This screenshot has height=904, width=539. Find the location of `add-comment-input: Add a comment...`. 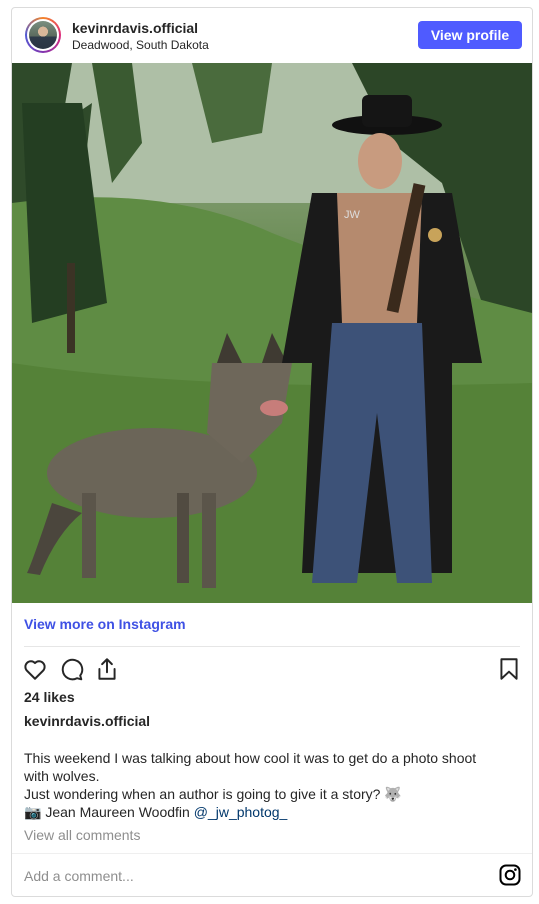

add-comment-input: Add a comment... is located at coordinates (79, 876).